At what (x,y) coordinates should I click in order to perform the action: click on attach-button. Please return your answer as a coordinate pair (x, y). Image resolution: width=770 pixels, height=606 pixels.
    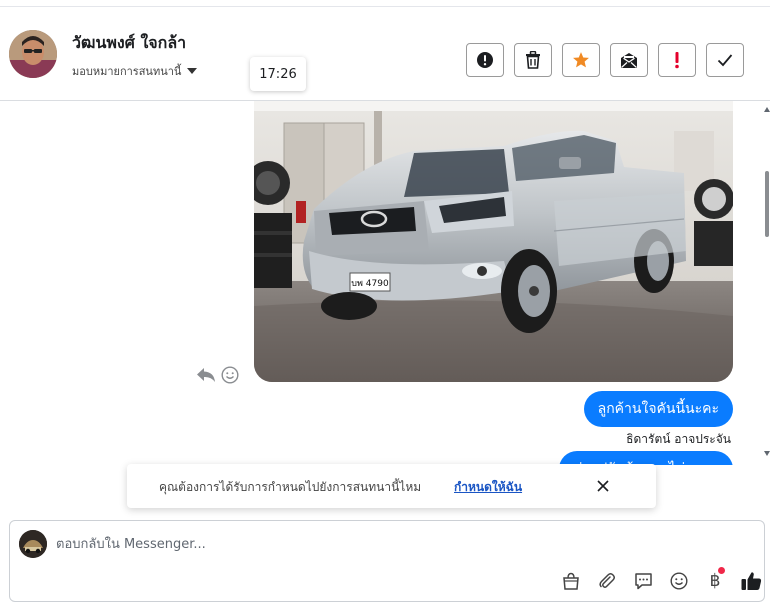
    Looking at the image, I should click on (607, 581).